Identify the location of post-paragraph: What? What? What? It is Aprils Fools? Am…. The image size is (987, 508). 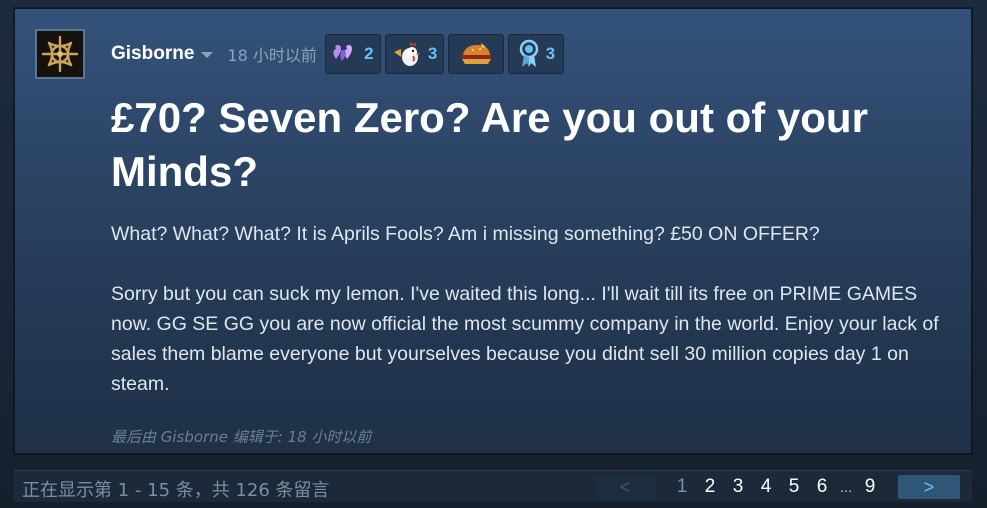
(465, 234).